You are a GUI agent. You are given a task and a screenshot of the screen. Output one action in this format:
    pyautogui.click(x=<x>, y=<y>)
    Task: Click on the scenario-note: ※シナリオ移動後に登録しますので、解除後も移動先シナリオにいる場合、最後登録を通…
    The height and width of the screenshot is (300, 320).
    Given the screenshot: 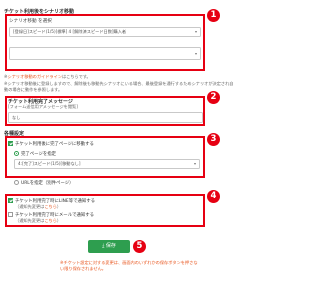 What is the action you would take?
    pyautogui.click(x=119, y=86)
    